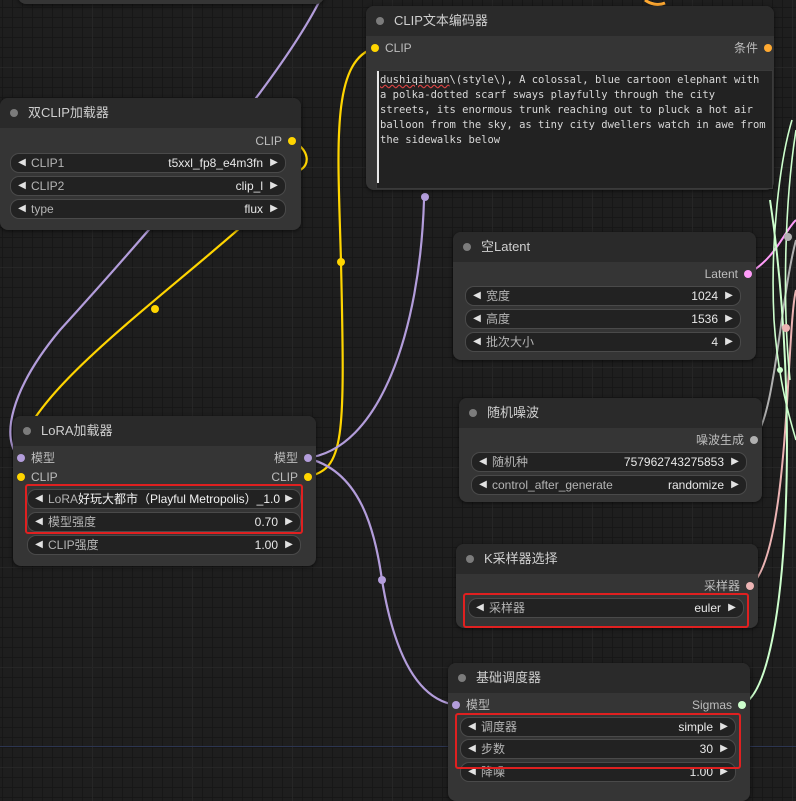 Image resolution: width=796 pixels, height=801 pixels. What do you see at coordinates (753, 48) in the screenshot?
I see `output-slot-condition: 条件` at bounding box center [753, 48].